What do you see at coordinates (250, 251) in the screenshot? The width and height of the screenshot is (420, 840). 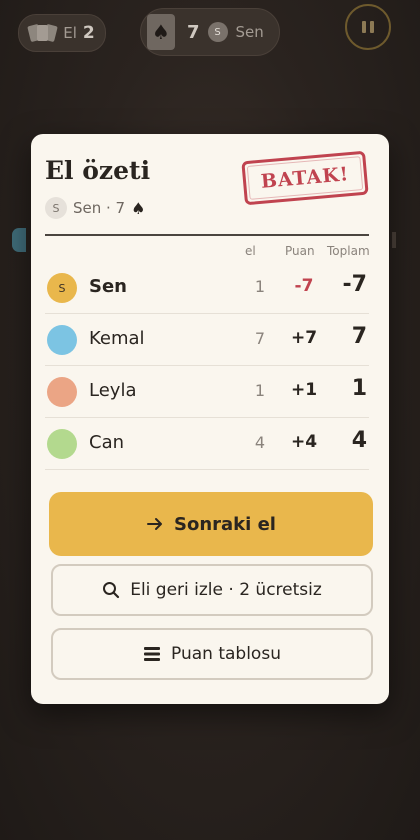 I see `col-header-el: el` at bounding box center [250, 251].